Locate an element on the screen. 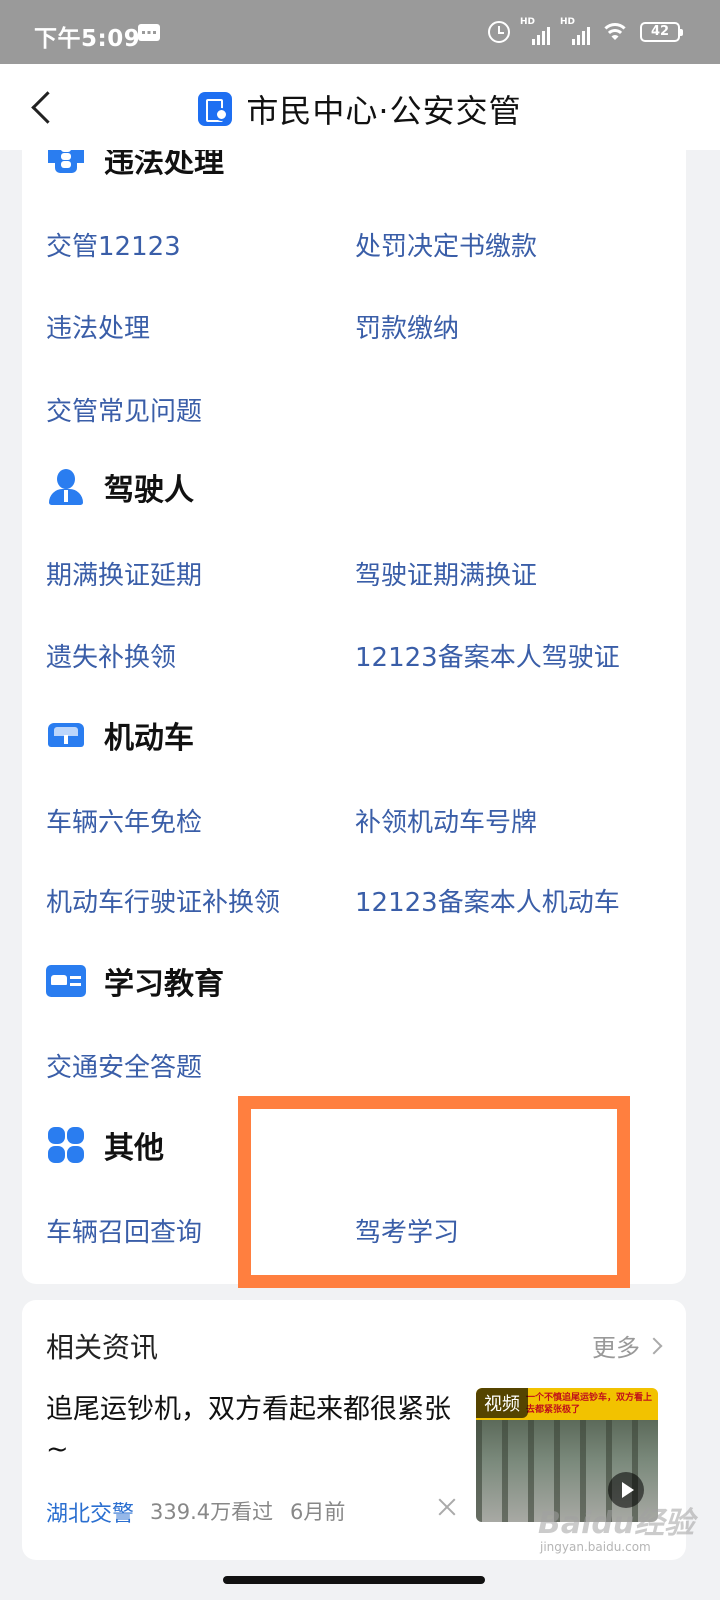  wifi-icon is located at coordinates (615, 32).